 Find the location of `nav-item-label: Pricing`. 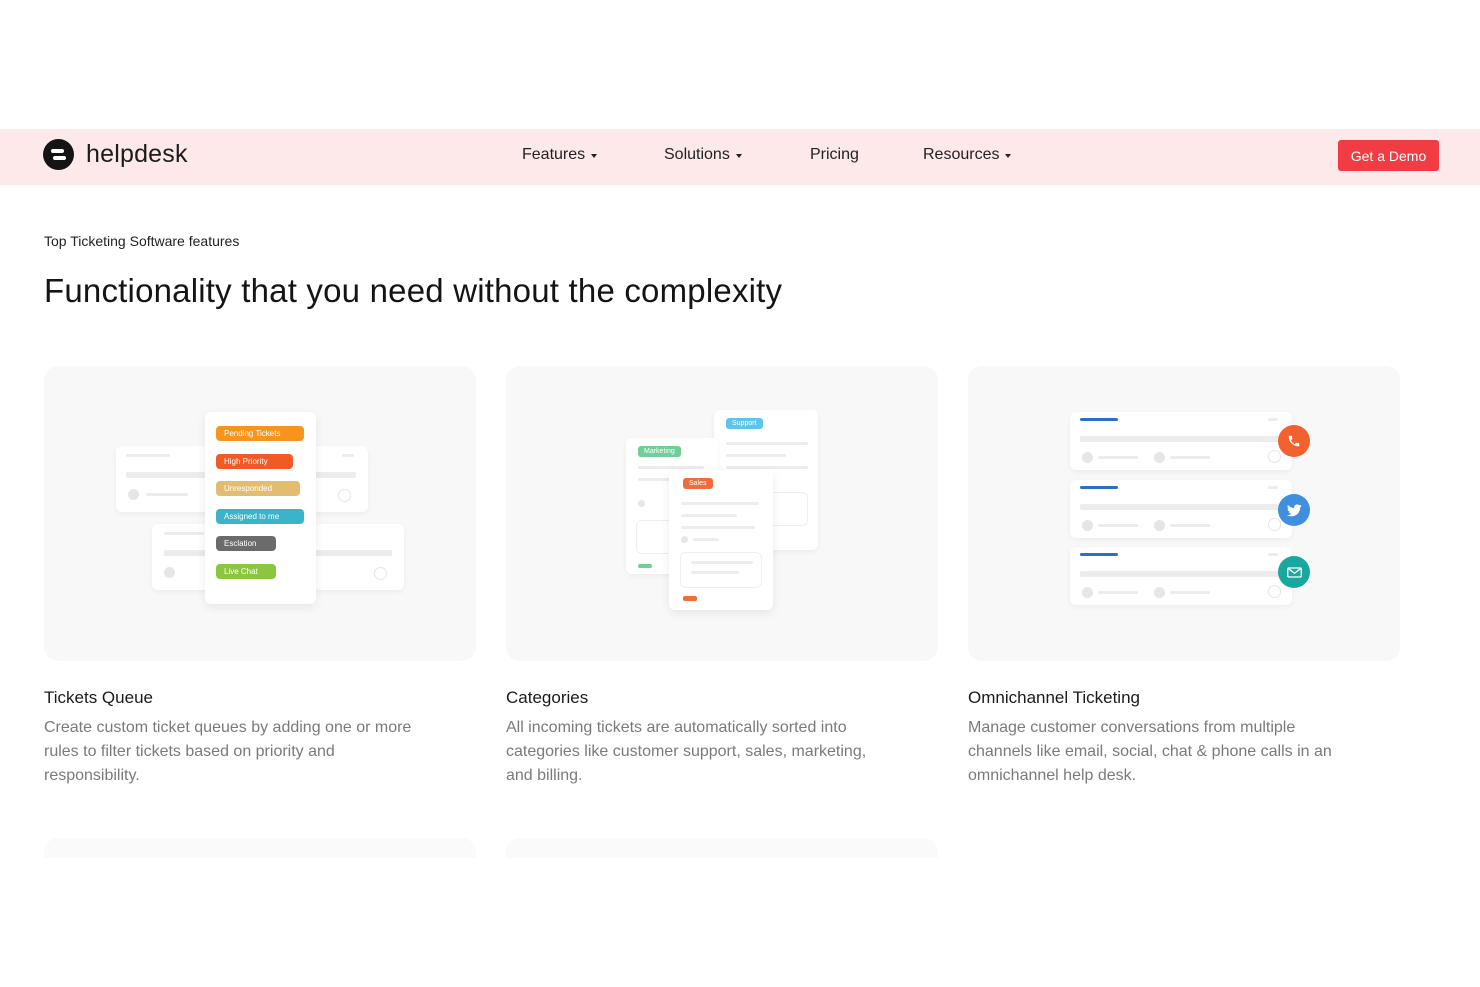

nav-item-label: Pricing is located at coordinates (834, 154).